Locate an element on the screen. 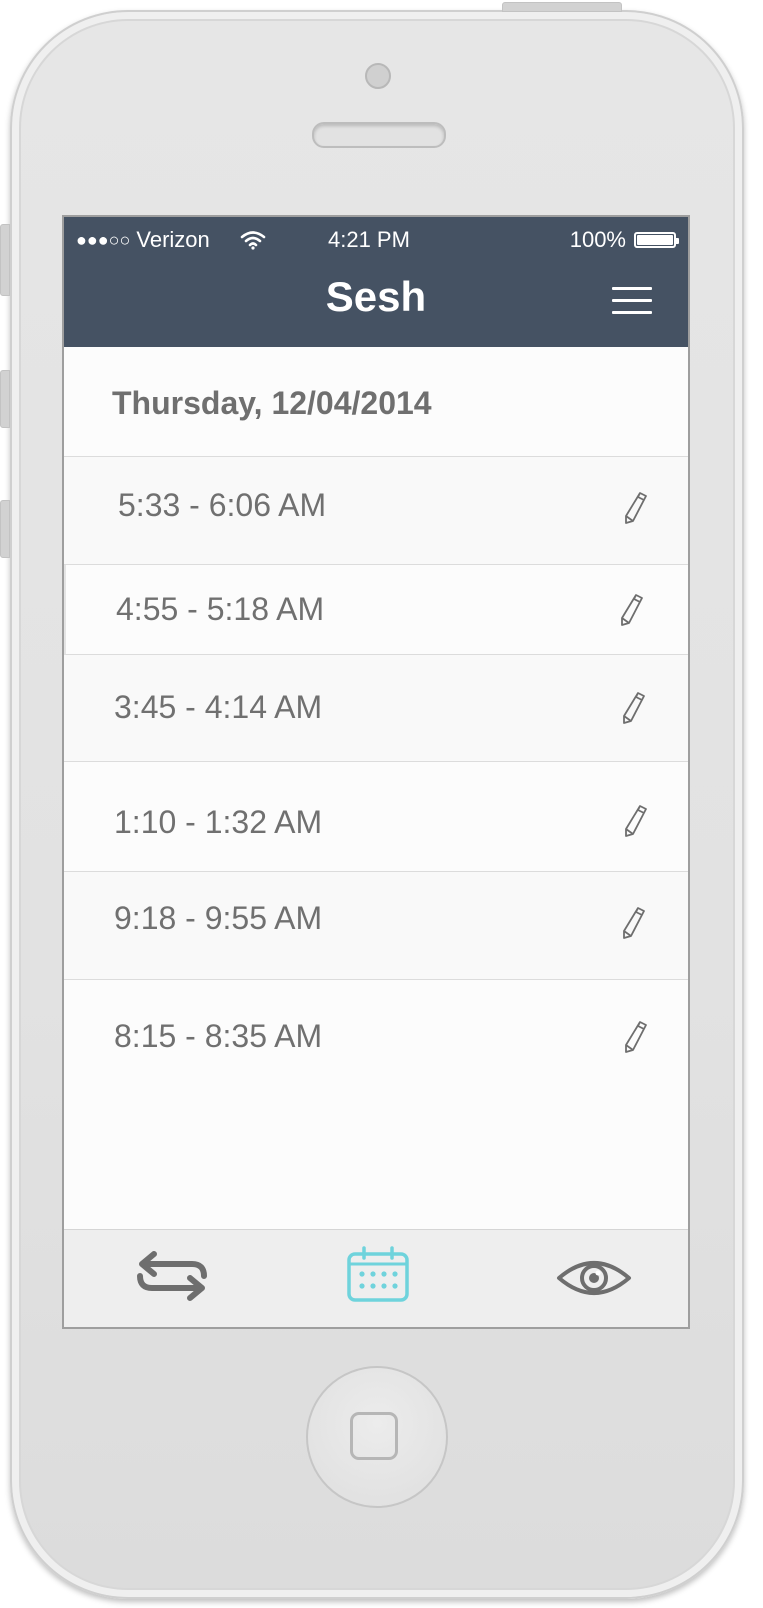  session-time: 4:55 - 5:18 AM is located at coordinates (220, 609).